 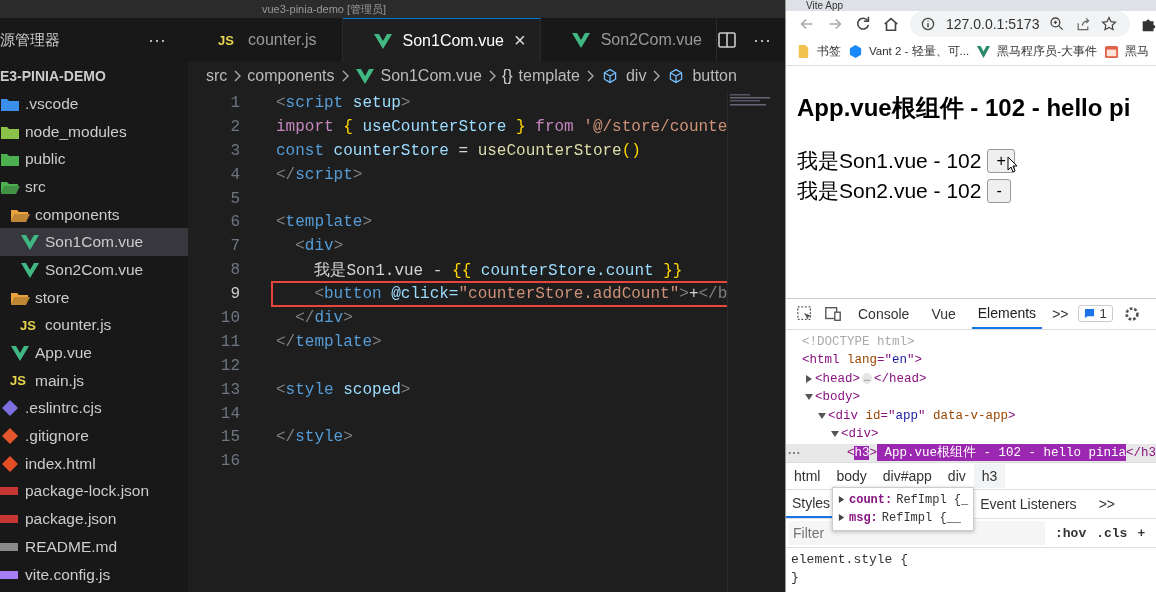 What do you see at coordinates (324, 9) in the screenshot?
I see `window-title: vue3-pinia-demo [管理员]` at bounding box center [324, 9].